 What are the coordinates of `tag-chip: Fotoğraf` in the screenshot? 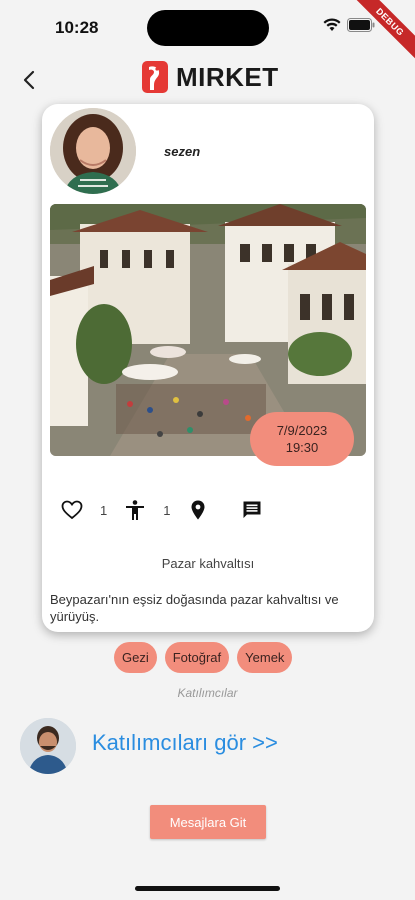 It's located at (197, 657).